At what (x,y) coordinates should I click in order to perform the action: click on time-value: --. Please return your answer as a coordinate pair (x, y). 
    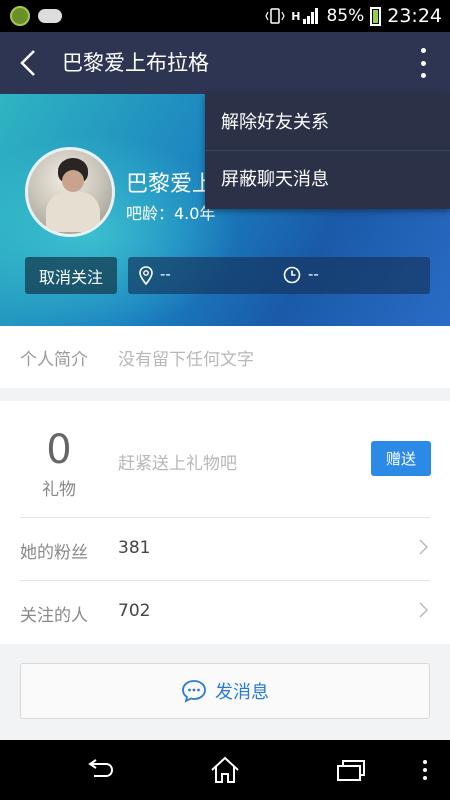
    Looking at the image, I should click on (313, 274).